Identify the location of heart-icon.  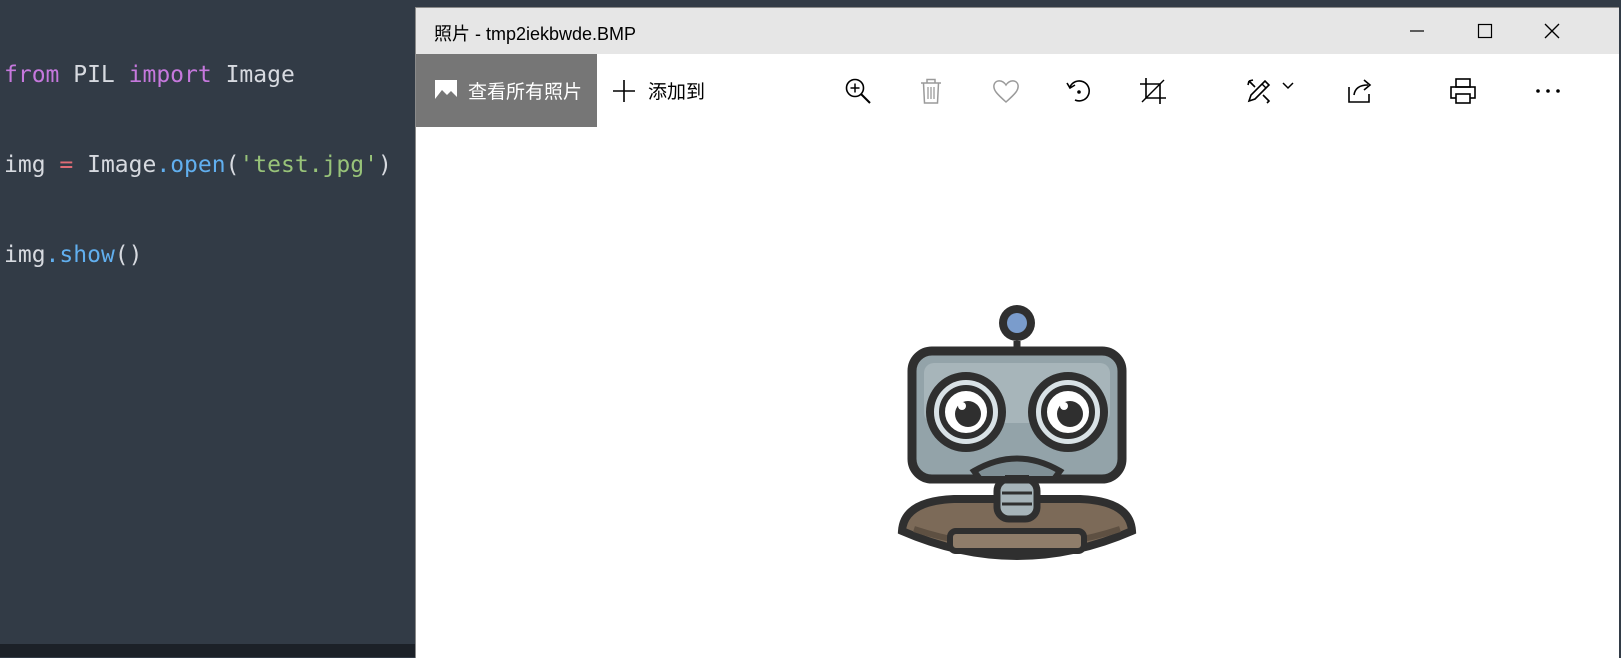
(1006, 91).